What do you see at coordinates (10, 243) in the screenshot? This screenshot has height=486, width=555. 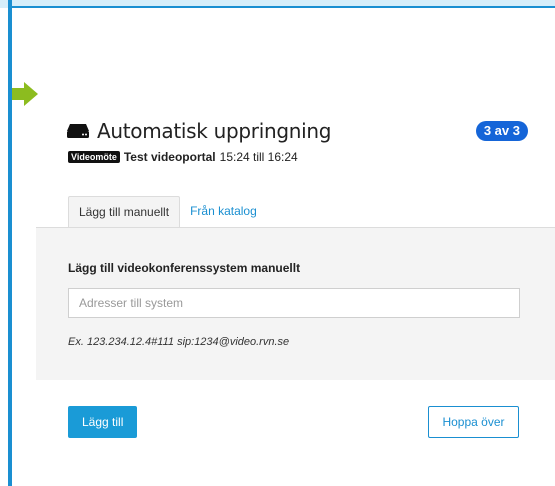 I see `left-rail` at bounding box center [10, 243].